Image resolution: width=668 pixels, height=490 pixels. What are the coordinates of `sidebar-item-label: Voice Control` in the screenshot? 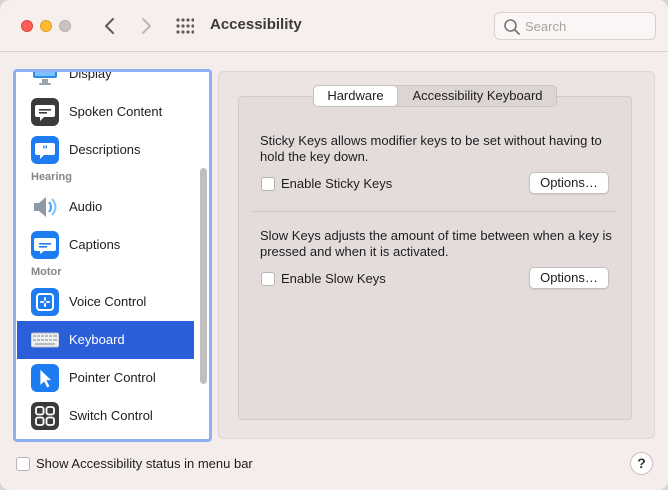 It's located at (108, 301).